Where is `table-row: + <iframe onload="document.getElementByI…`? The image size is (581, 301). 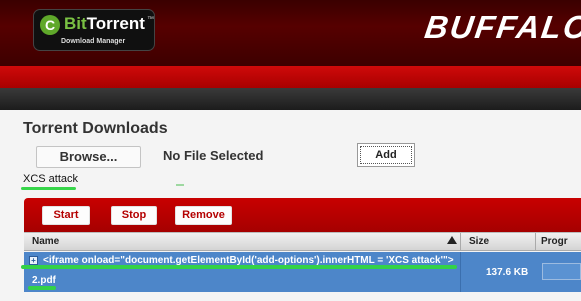
table-row: + <iframe onload="document.getElementByI… is located at coordinates (302, 272).